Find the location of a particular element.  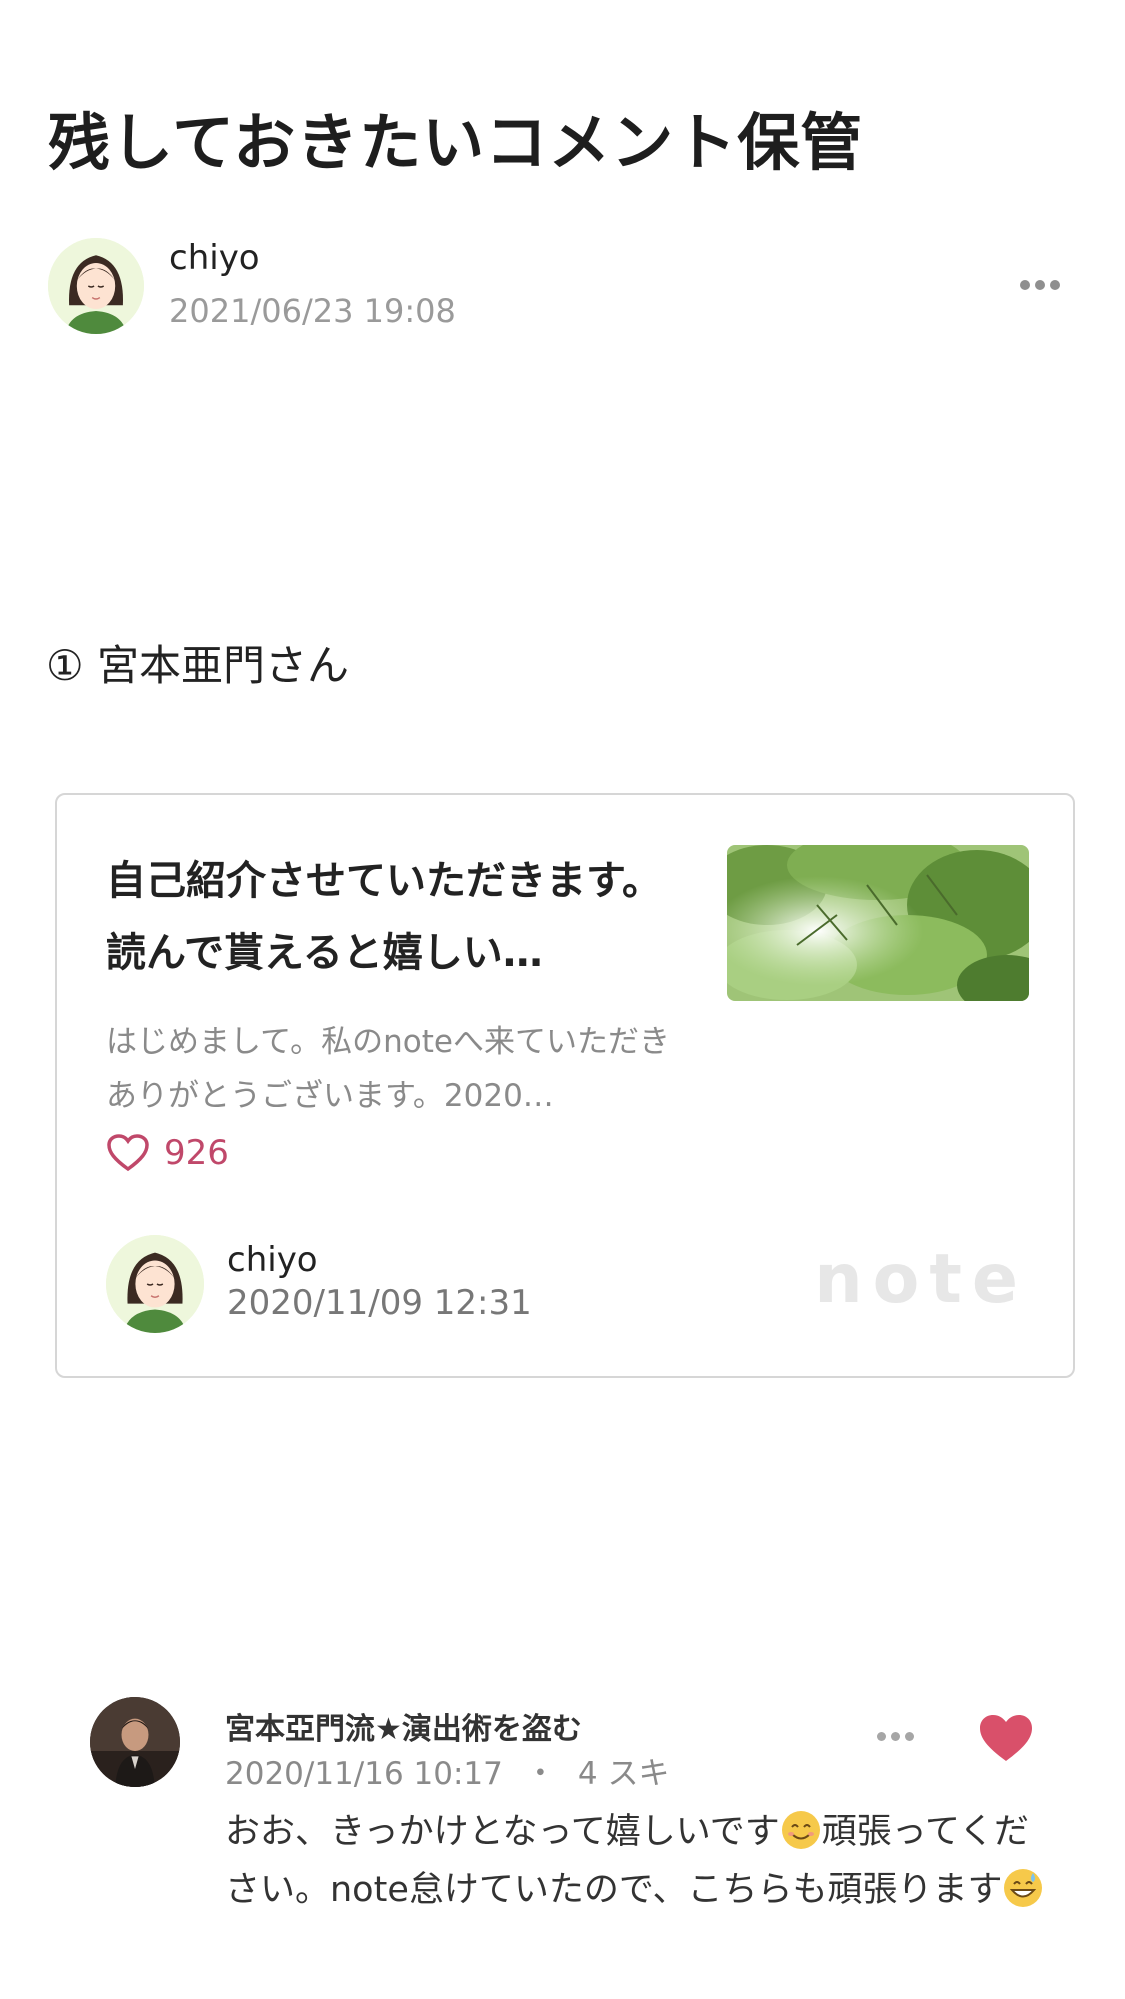

more-options-icon is located at coordinates (1040, 285).